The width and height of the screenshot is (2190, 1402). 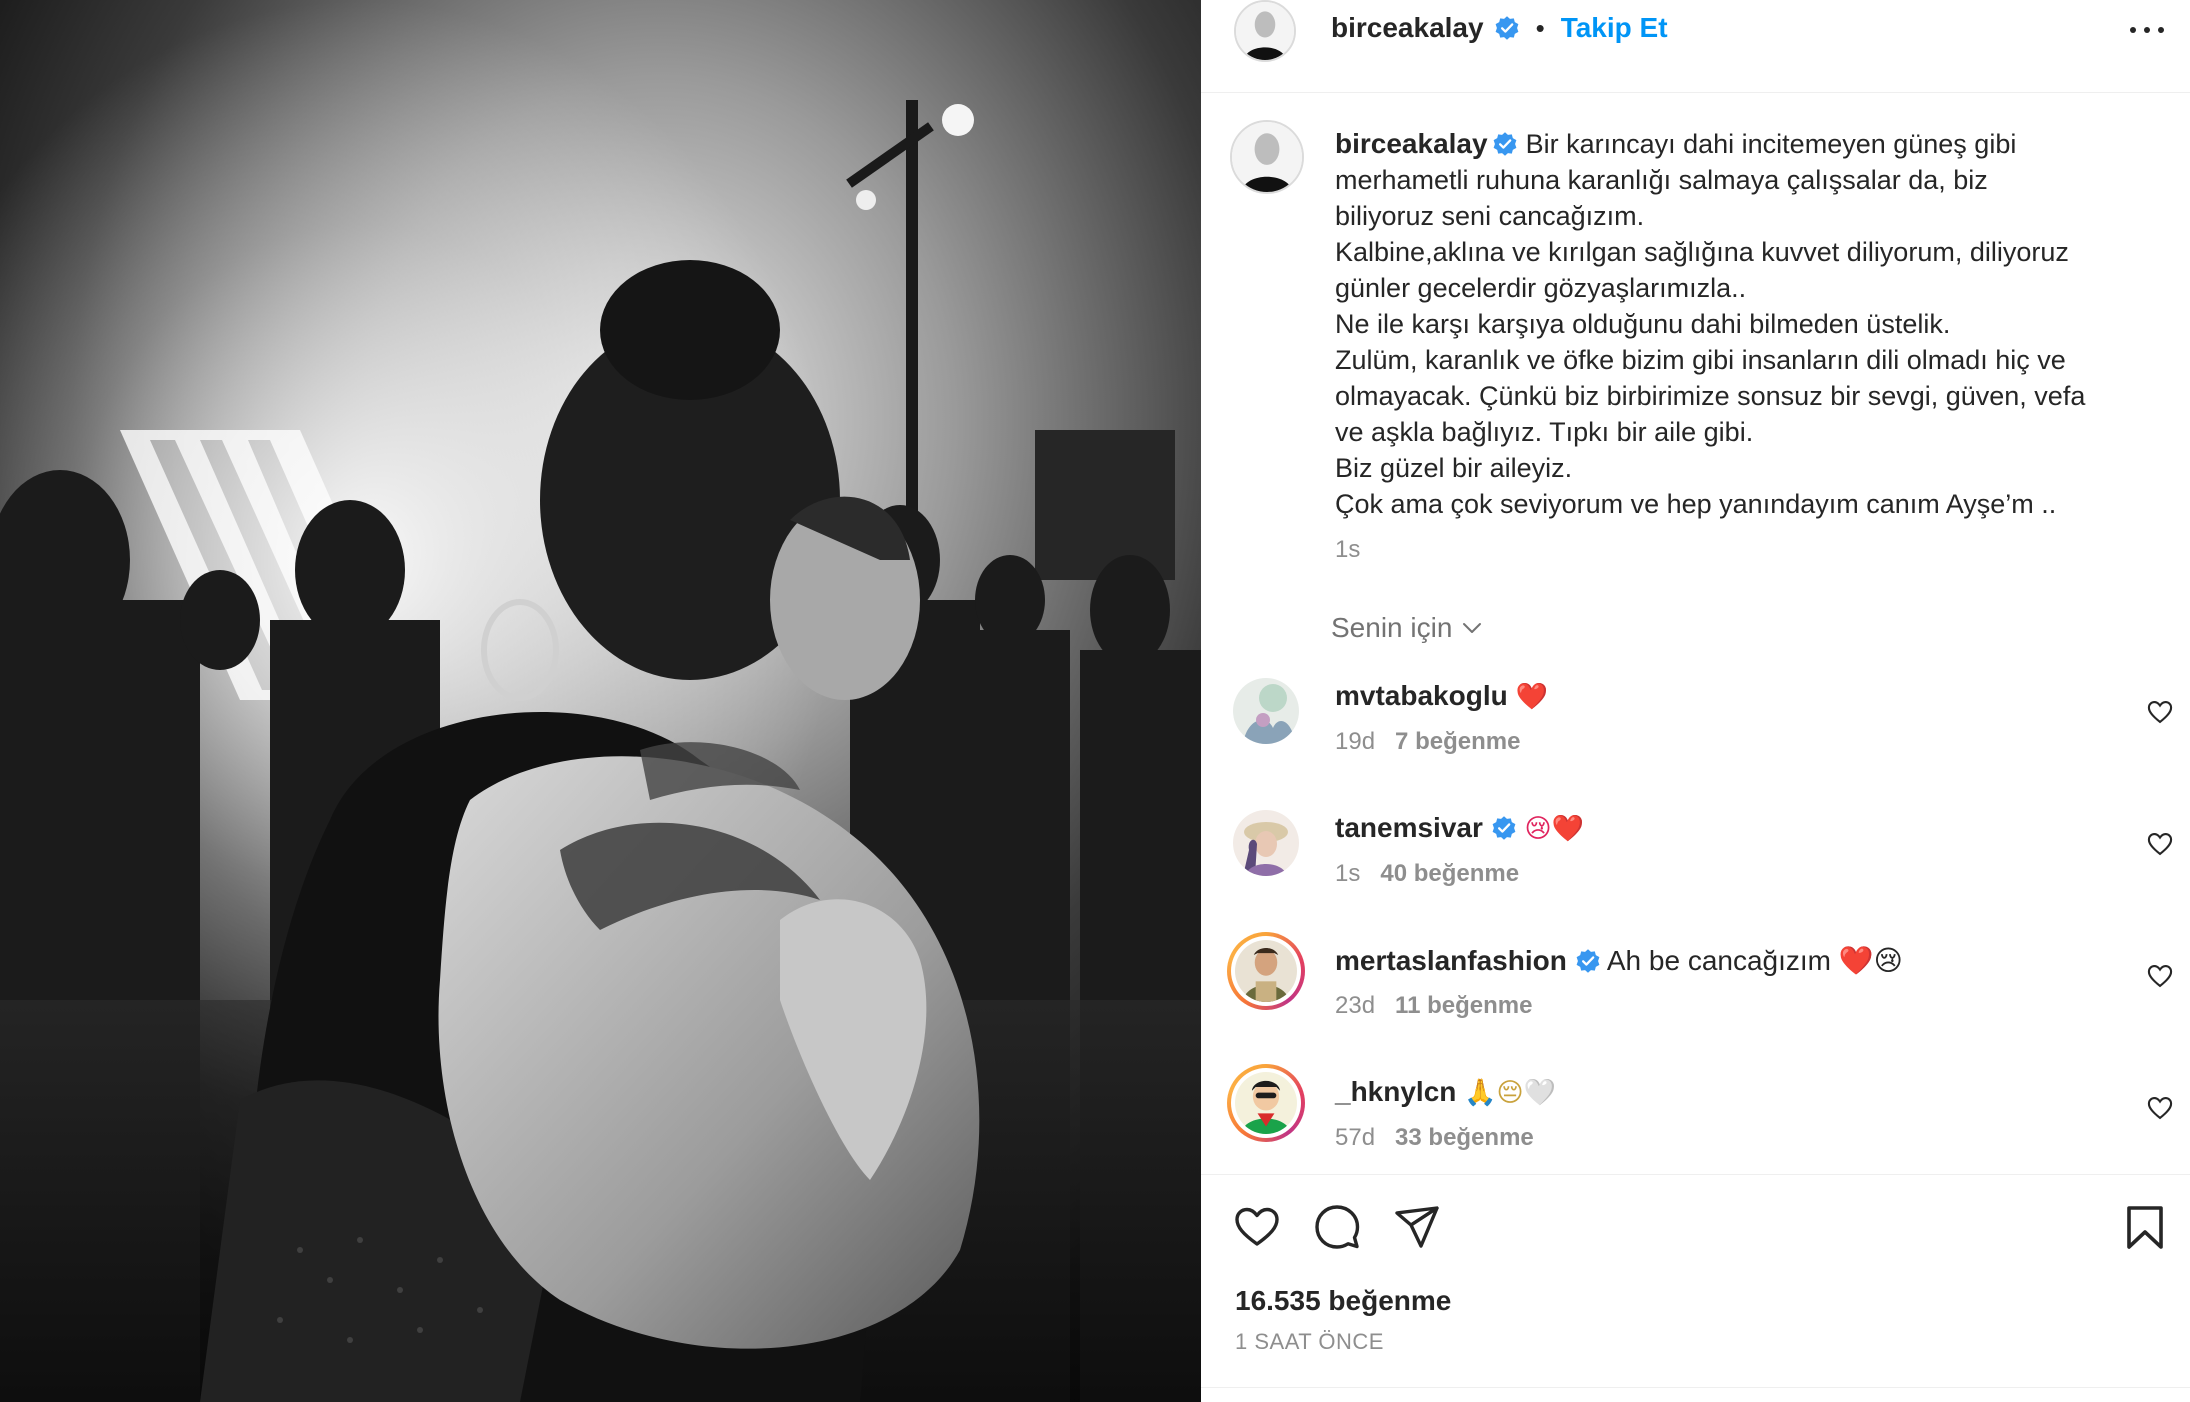 What do you see at coordinates (1407, 28) in the screenshot?
I see `author-username: birceakalay` at bounding box center [1407, 28].